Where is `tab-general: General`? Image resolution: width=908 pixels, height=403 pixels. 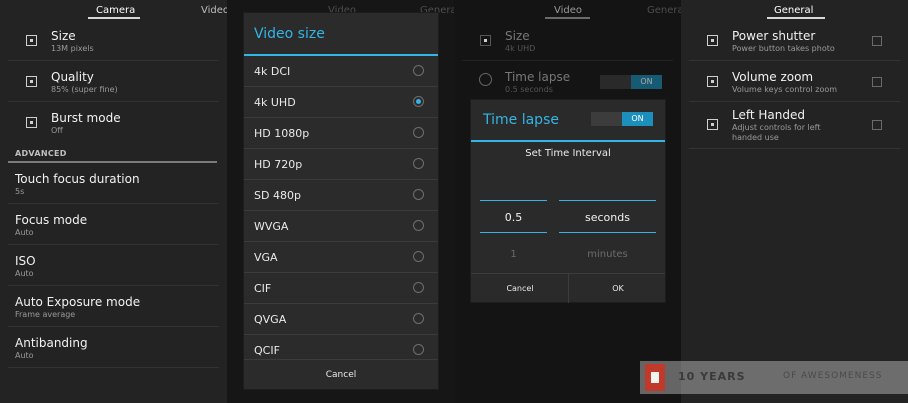 tab-general: General is located at coordinates (793, 10).